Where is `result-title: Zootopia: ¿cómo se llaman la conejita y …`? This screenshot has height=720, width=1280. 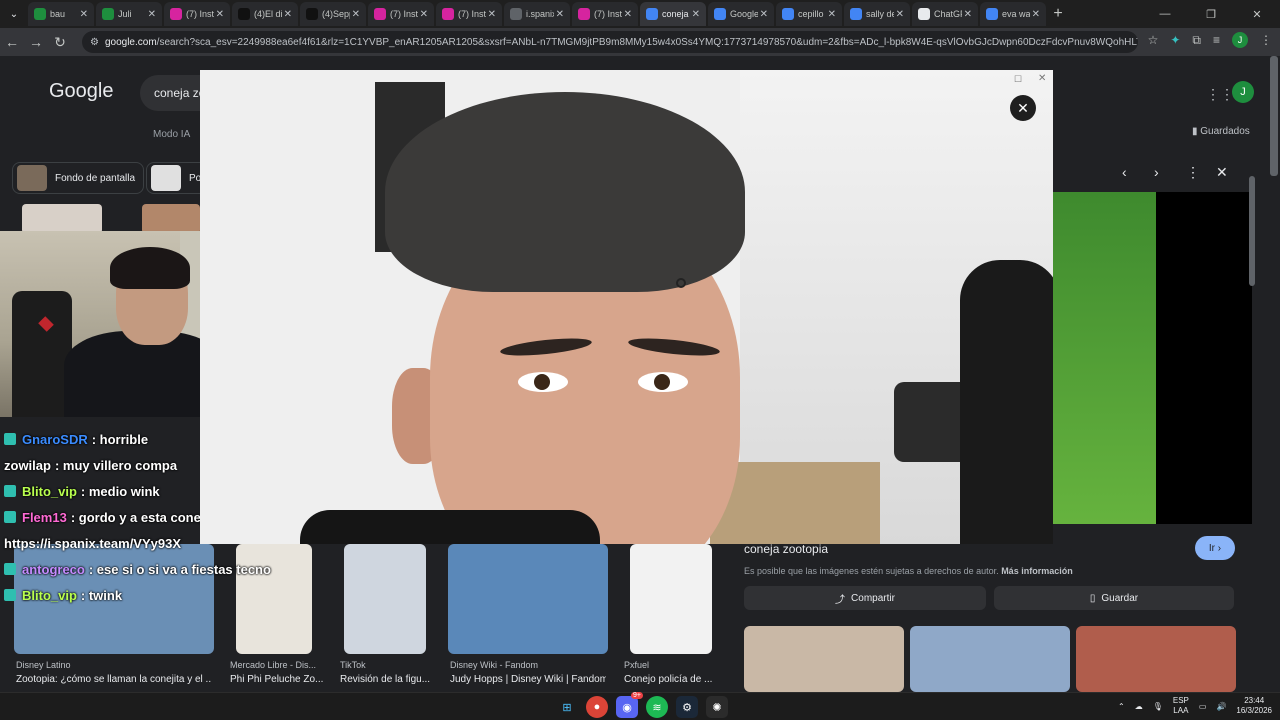
result-title: Zootopia: ¿cómo se llaman la conejita y … is located at coordinates (114, 679).